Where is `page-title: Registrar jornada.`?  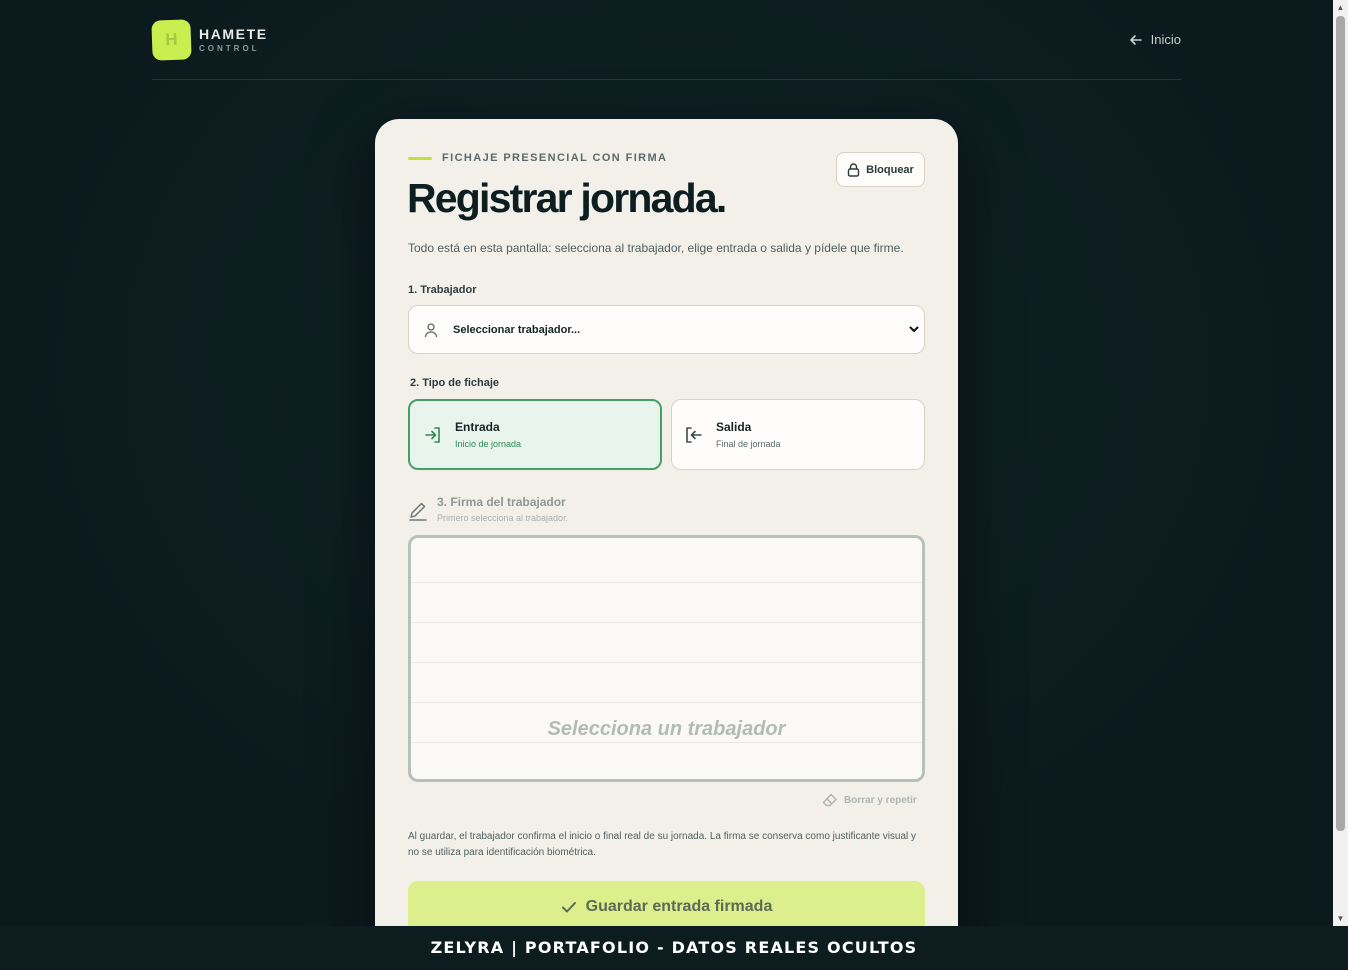
page-title: Registrar jornada. is located at coordinates (567, 198).